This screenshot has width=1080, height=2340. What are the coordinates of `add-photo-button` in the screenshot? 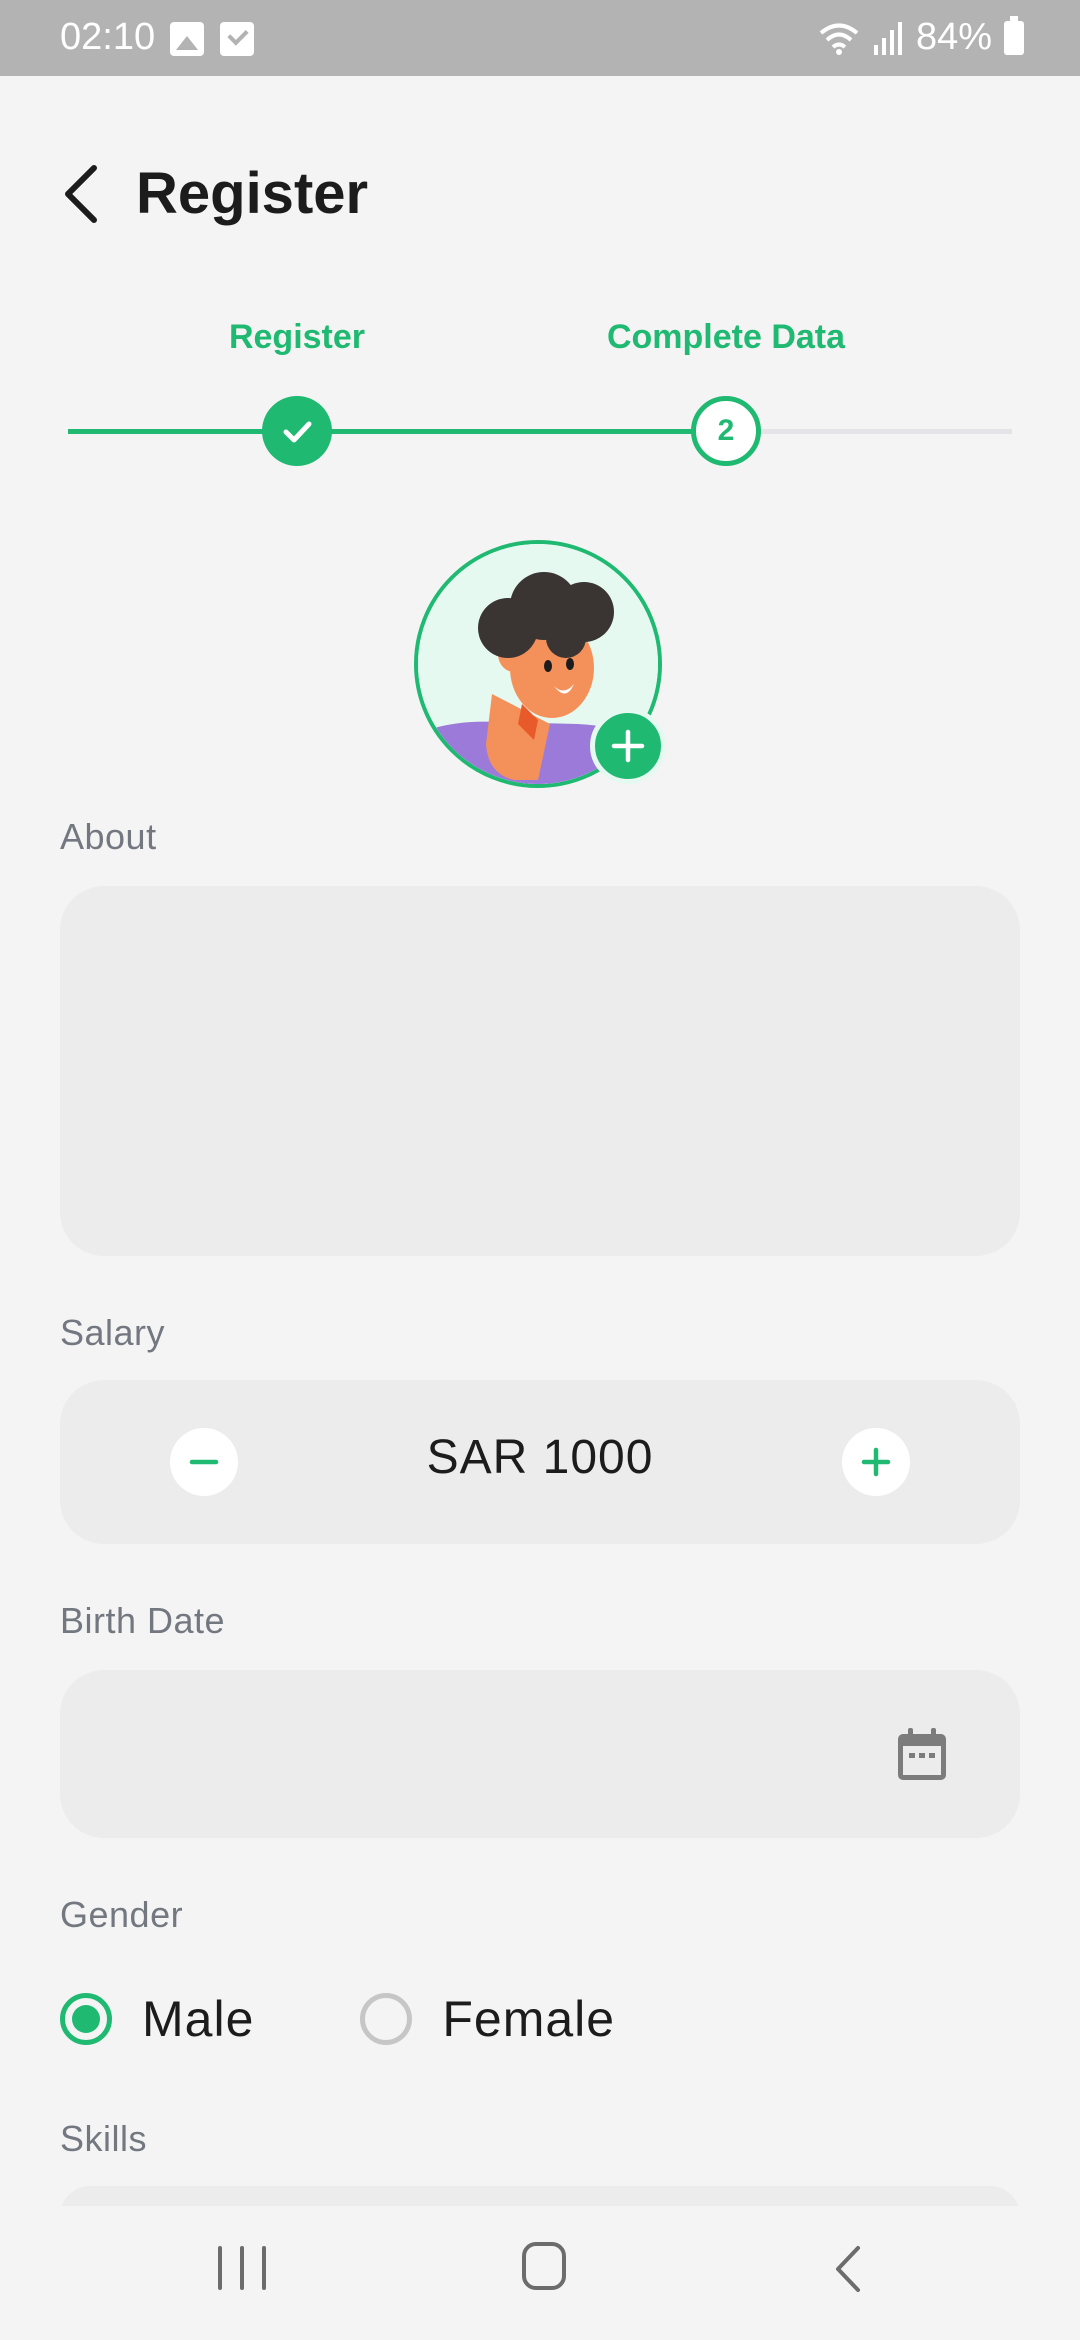 It's located at (628, 746).